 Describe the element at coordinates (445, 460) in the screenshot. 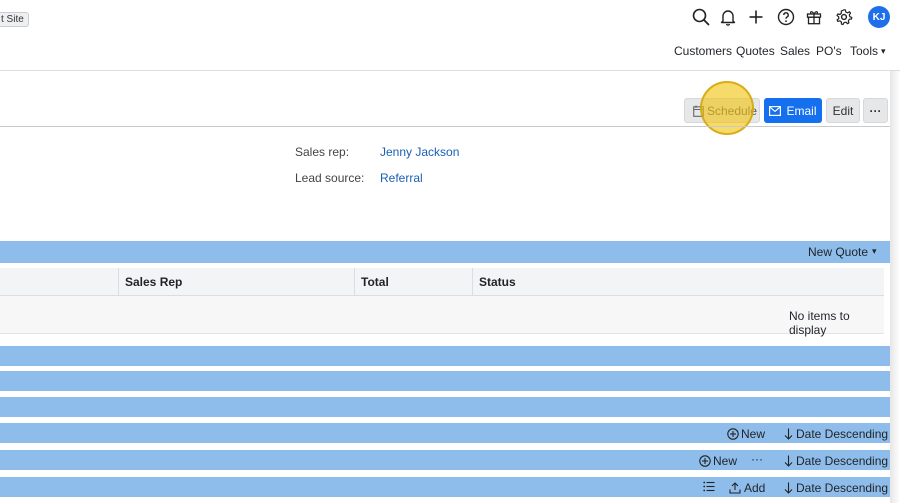

I see `section-band-5: New ··· Date Descending` at that location.